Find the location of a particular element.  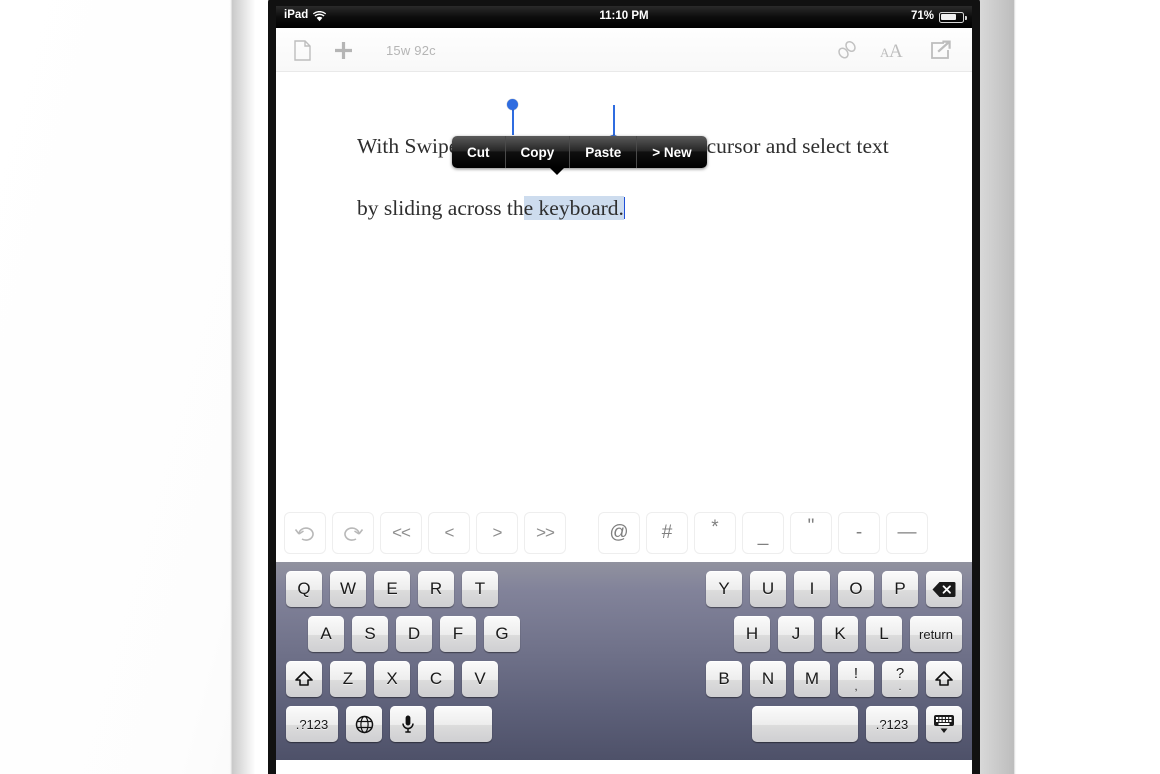

text-caret is located at coordinates (624, 208).